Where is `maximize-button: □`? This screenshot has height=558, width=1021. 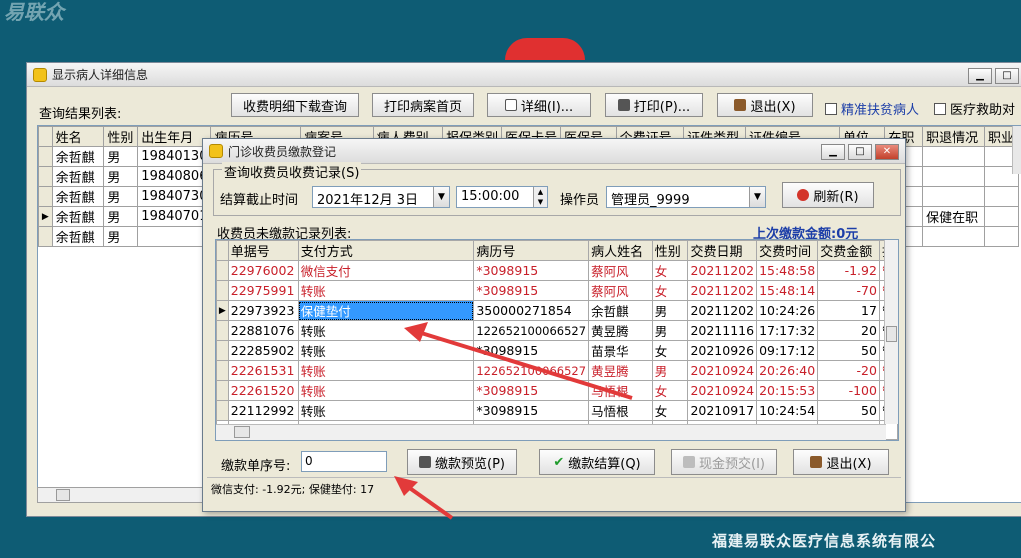
maximize-button: □ is located at coordinates (1007, 76).